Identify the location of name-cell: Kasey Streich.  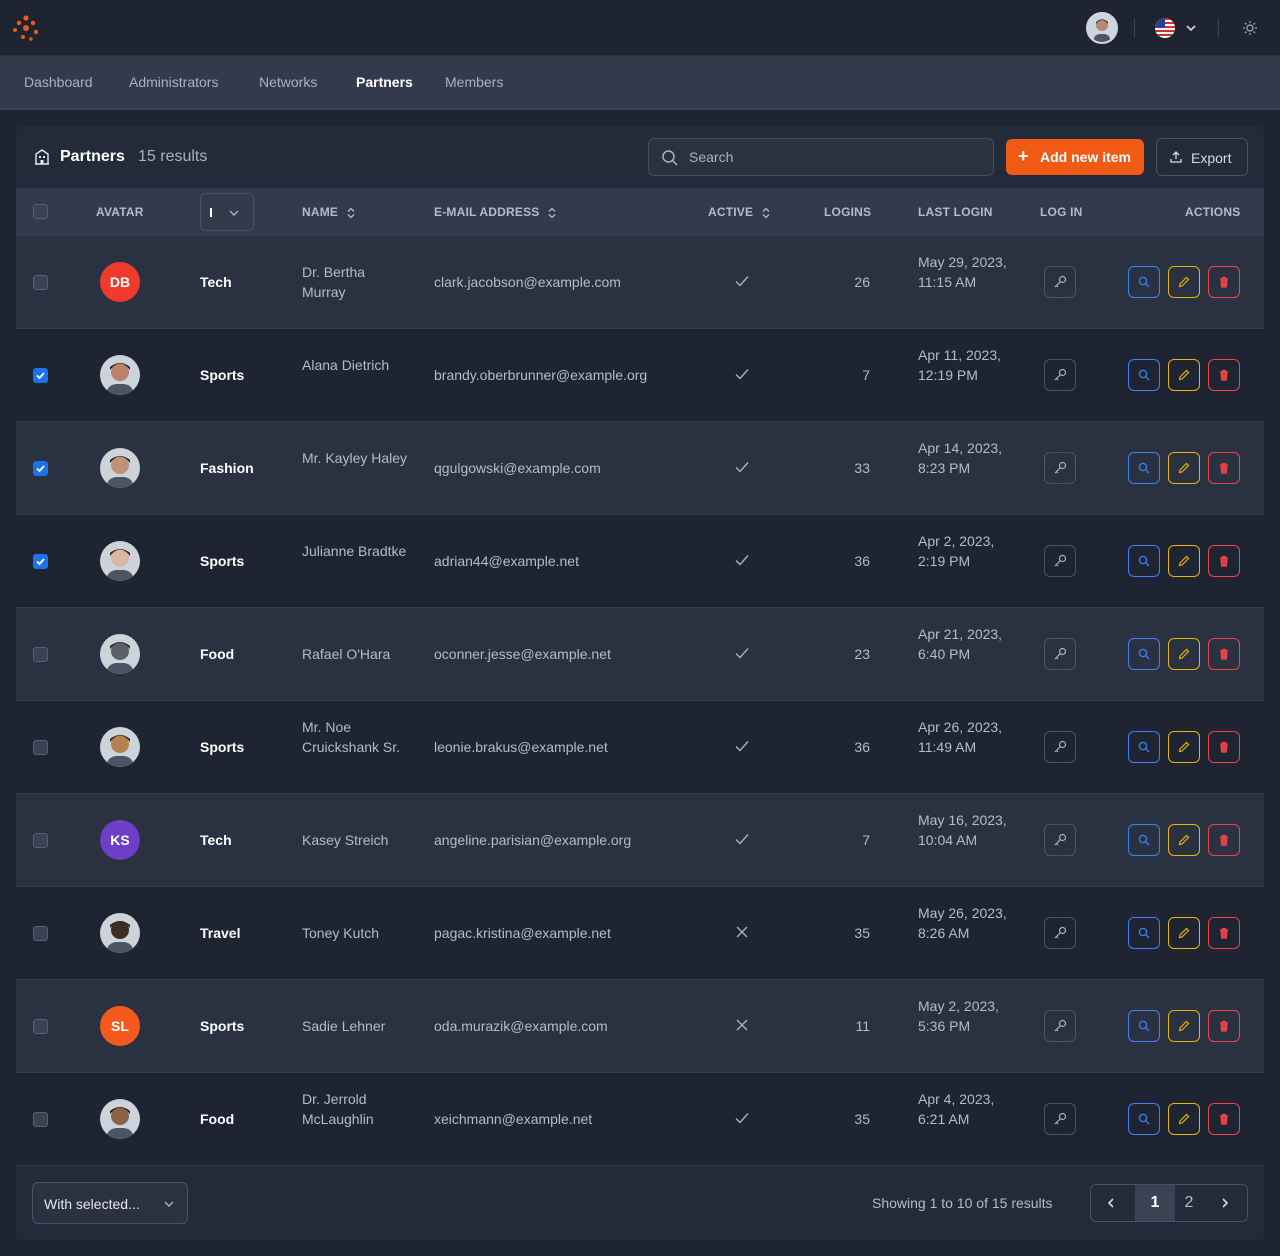
(345, 840).